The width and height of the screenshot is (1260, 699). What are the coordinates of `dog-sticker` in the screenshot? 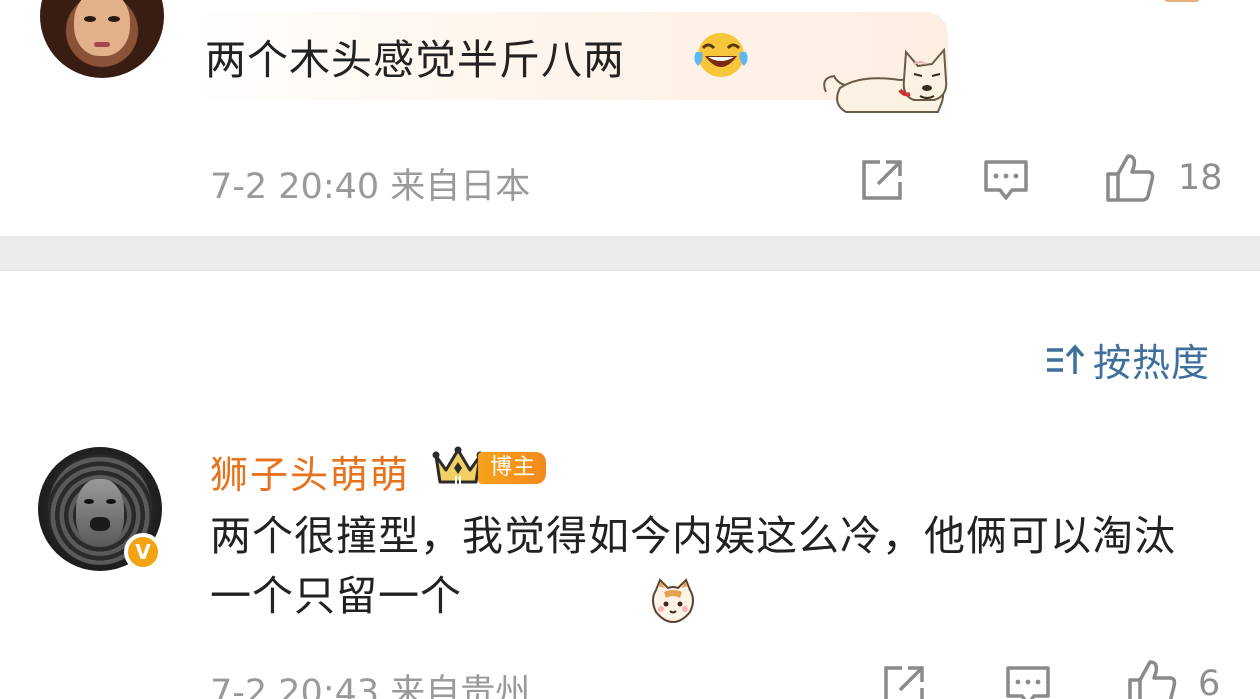 It's located at (885, 80).